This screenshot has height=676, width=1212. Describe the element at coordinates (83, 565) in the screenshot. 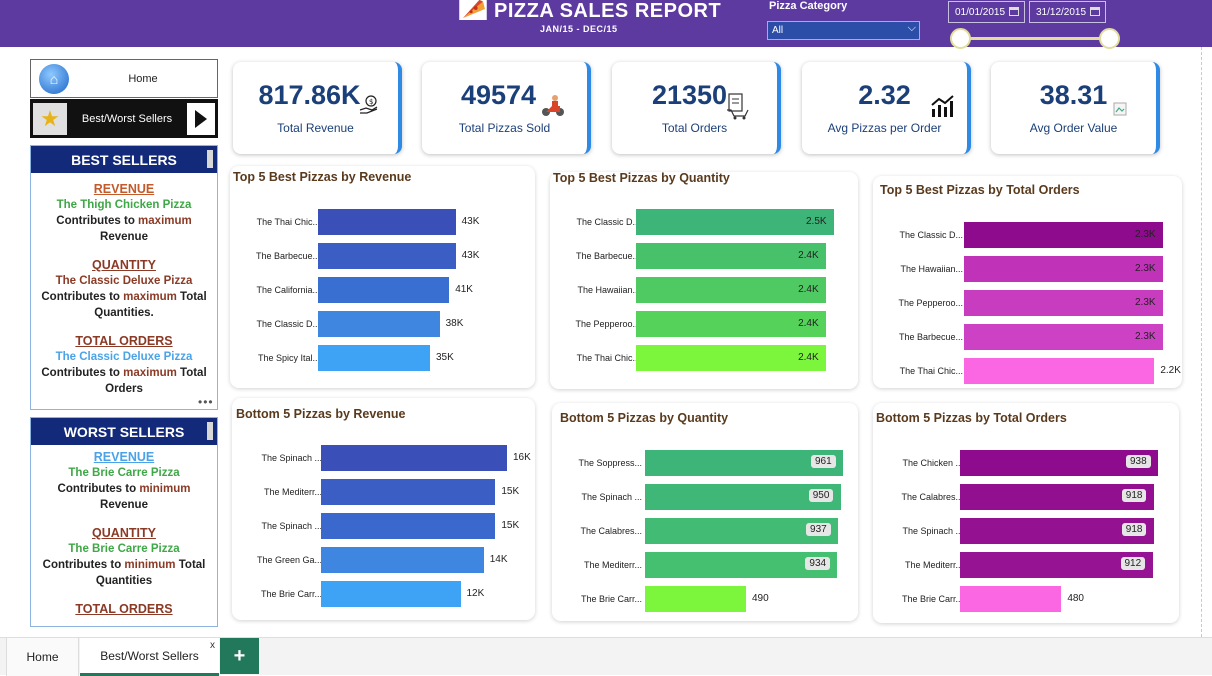

I see `worst-quantity-text: Contributes to` at that location.